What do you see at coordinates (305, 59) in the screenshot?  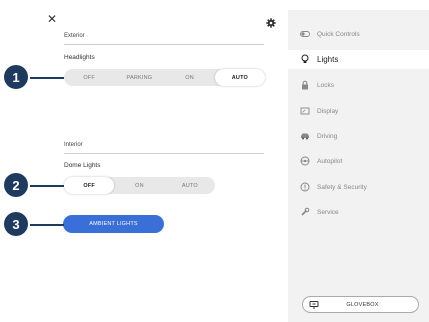 I see `bulb-icon` at bounding box center [305, 59].